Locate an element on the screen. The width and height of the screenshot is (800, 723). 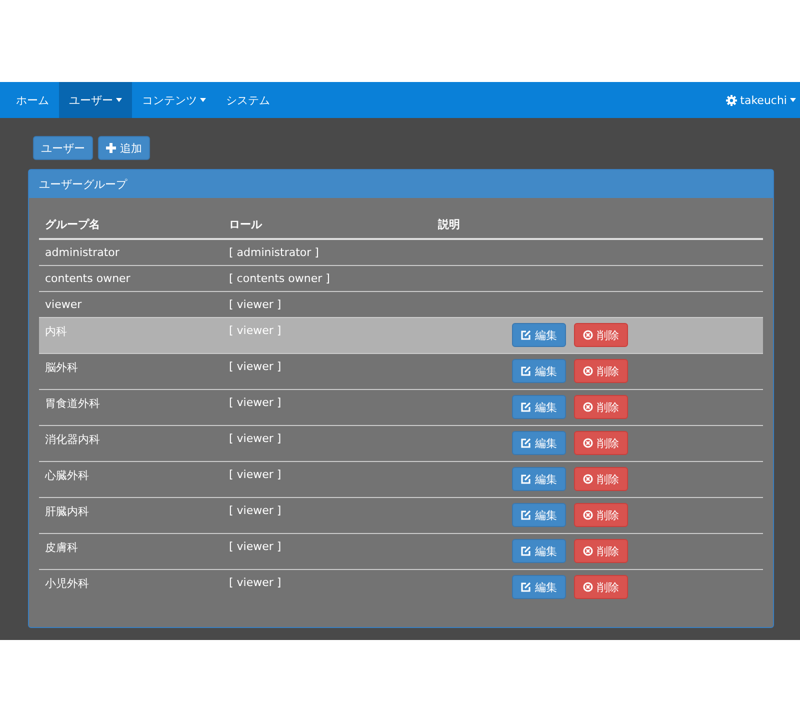
nav-item: ホーム is located at coordinates (32, 100).